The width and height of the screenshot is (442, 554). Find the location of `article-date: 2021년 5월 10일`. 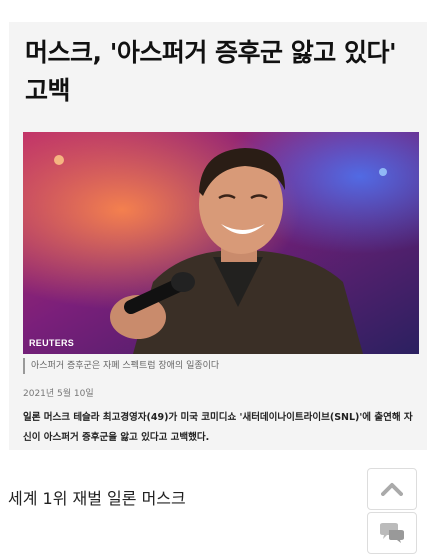

article-date: 2021년 5월 10일 is located at coordinates (58, 394).